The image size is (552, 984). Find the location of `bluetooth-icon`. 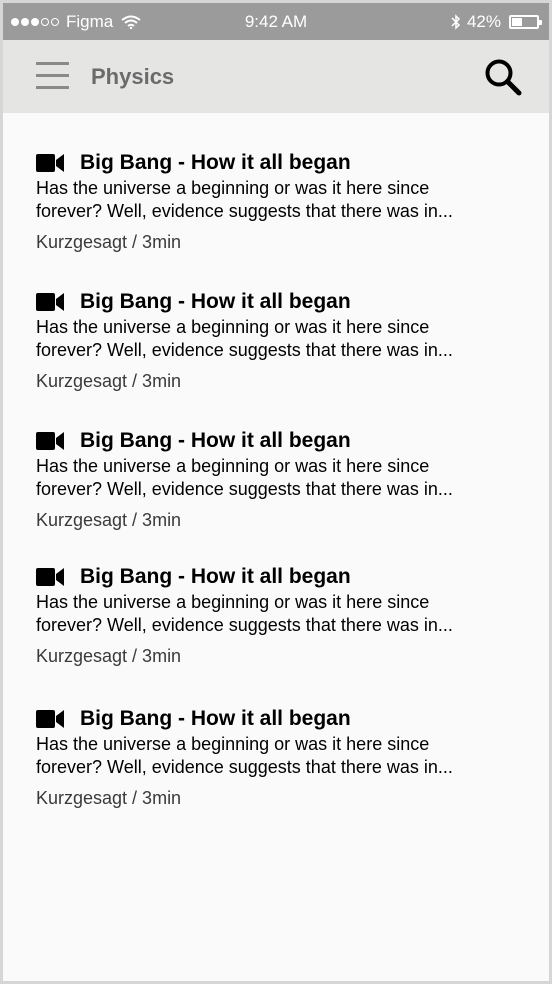

bluetooth-icon is located at coordinates (456, 21).